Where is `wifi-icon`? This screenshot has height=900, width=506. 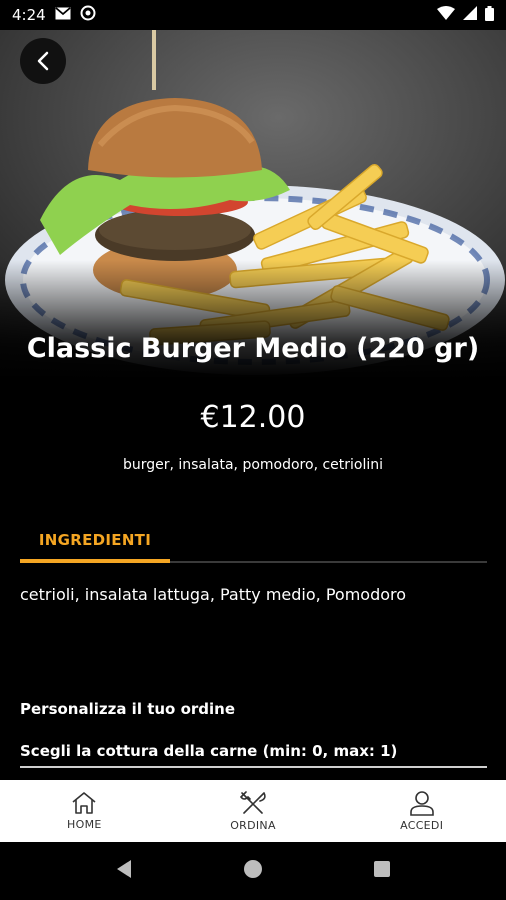
wifi-icon is located at coordinates (446, 15).